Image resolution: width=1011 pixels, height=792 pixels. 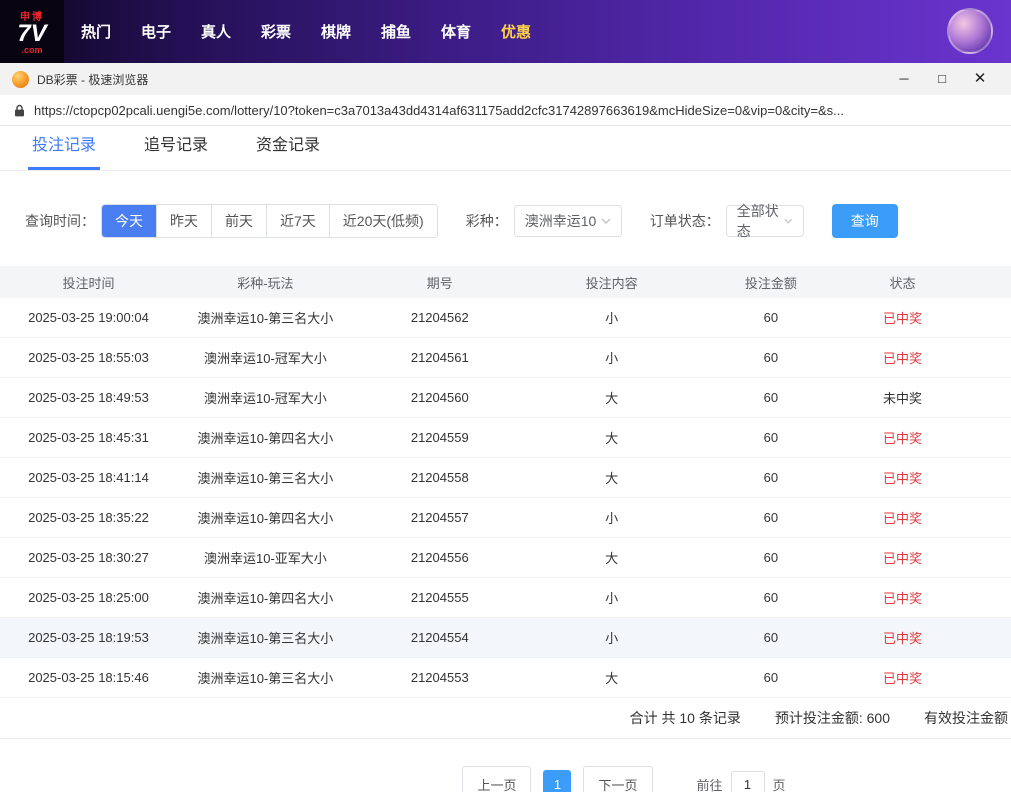 I want to click on cell-status: 未中奖, so click(x=903, y=398).